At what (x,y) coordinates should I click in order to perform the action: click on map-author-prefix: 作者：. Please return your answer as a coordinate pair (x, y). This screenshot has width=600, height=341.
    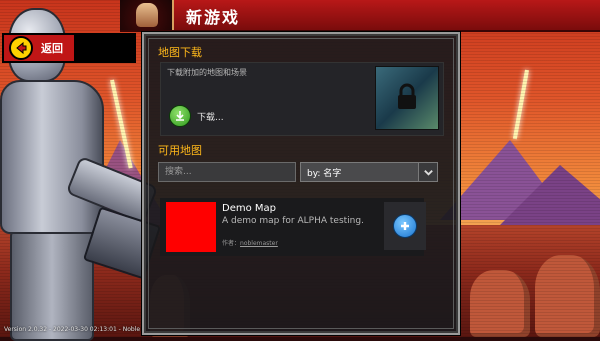
    Looking at the image, I should click on (231, 243).